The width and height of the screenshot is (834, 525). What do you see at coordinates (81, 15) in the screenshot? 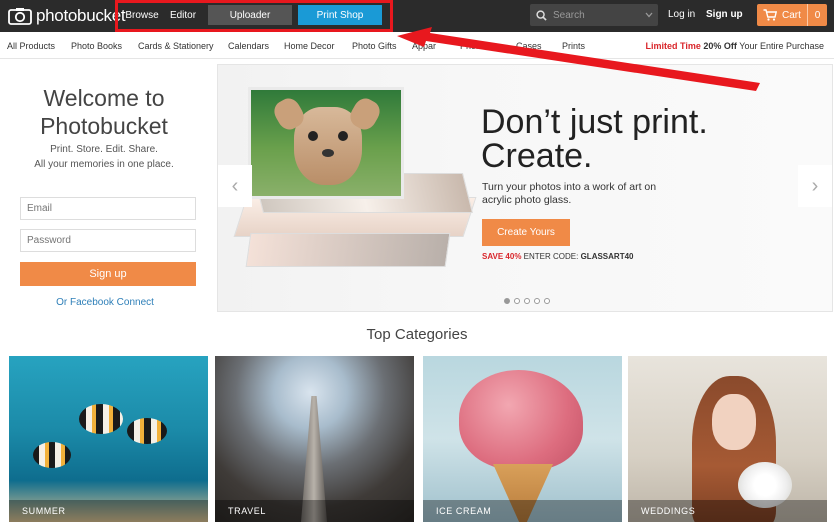
I see `logo-text: photobucket` at bounding box center [81, 15].